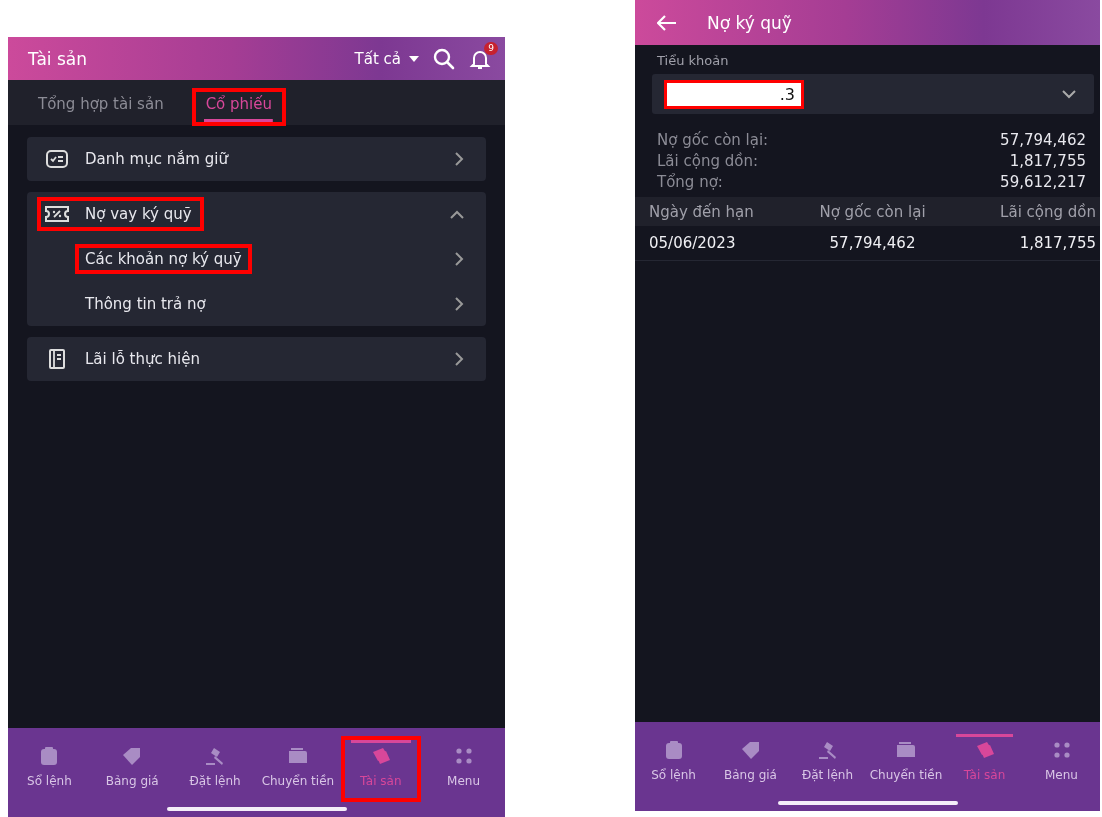  Describe the element at coordinates (827, 750) in the screenshot. I see `gavel-icon` at that location.